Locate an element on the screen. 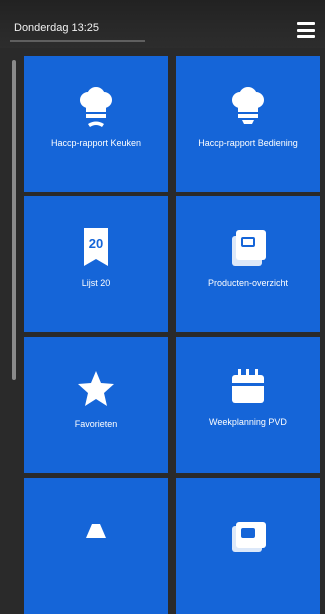 The height and width of the screenshot is (614, 325). tile-weekplanning: Weekplanning PVD is located at coordinates (248, 405).